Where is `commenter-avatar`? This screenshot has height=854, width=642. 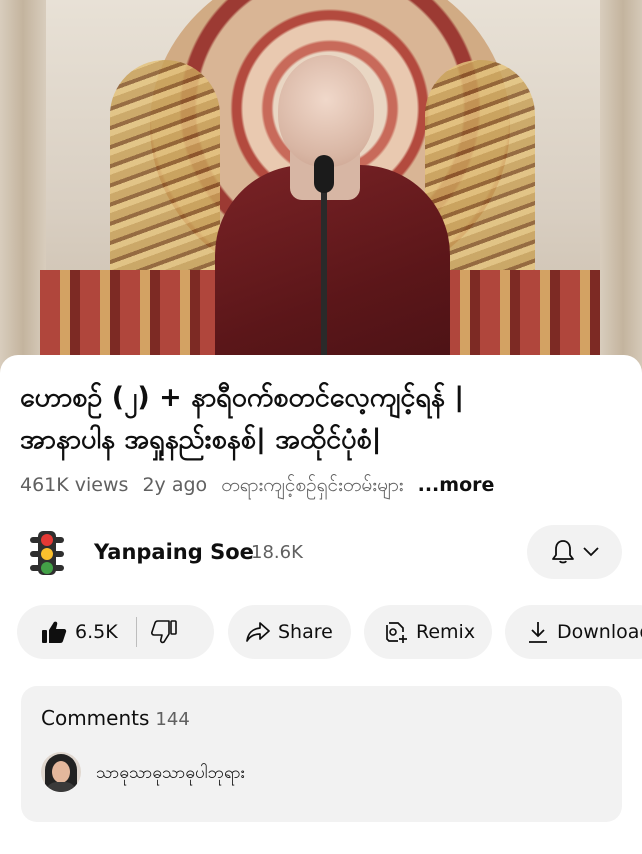 commenter-avatar is located at coordinates (61, 772).